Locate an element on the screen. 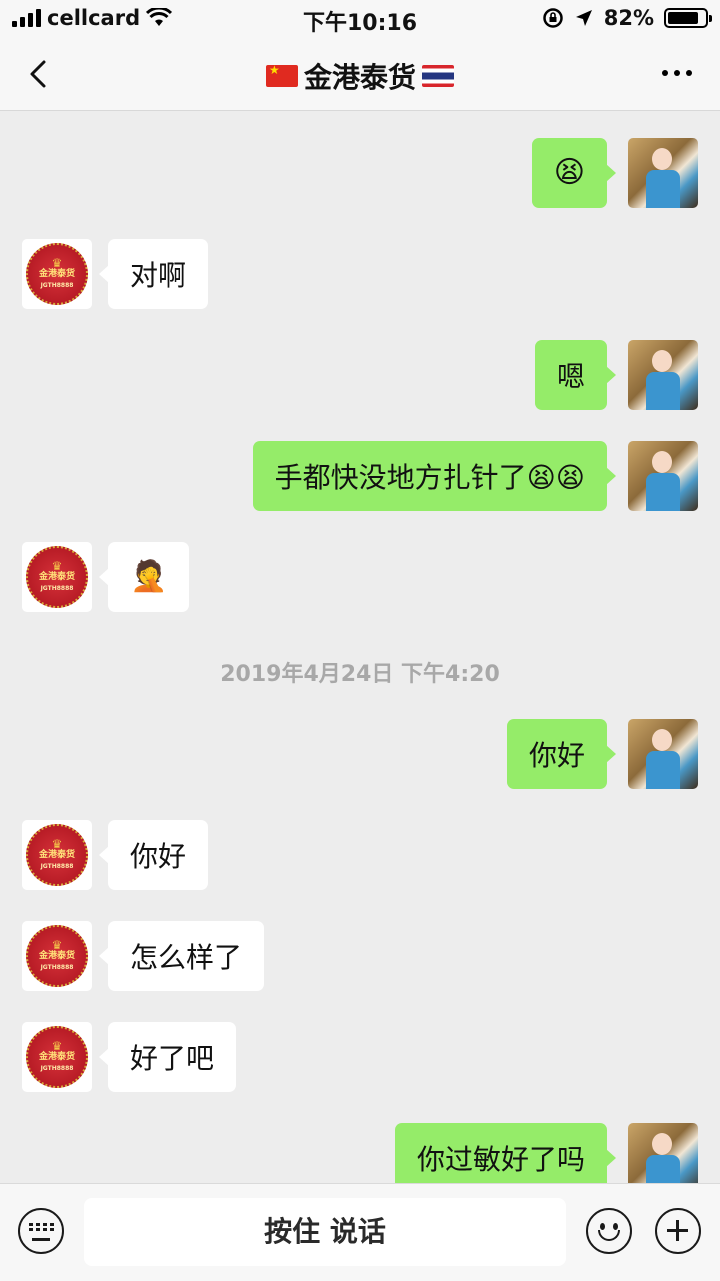  message-bubble-received: 你好 is located at coordinates (153, 855).